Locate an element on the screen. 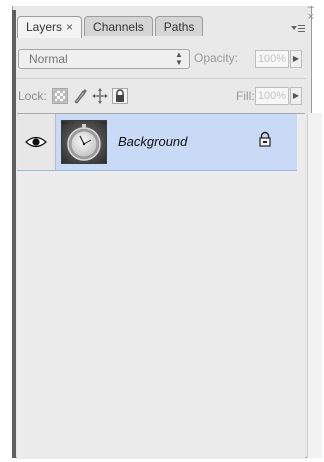 This screenshot has height=462, width=324. close-button: × is located at coordinates (311, 17).